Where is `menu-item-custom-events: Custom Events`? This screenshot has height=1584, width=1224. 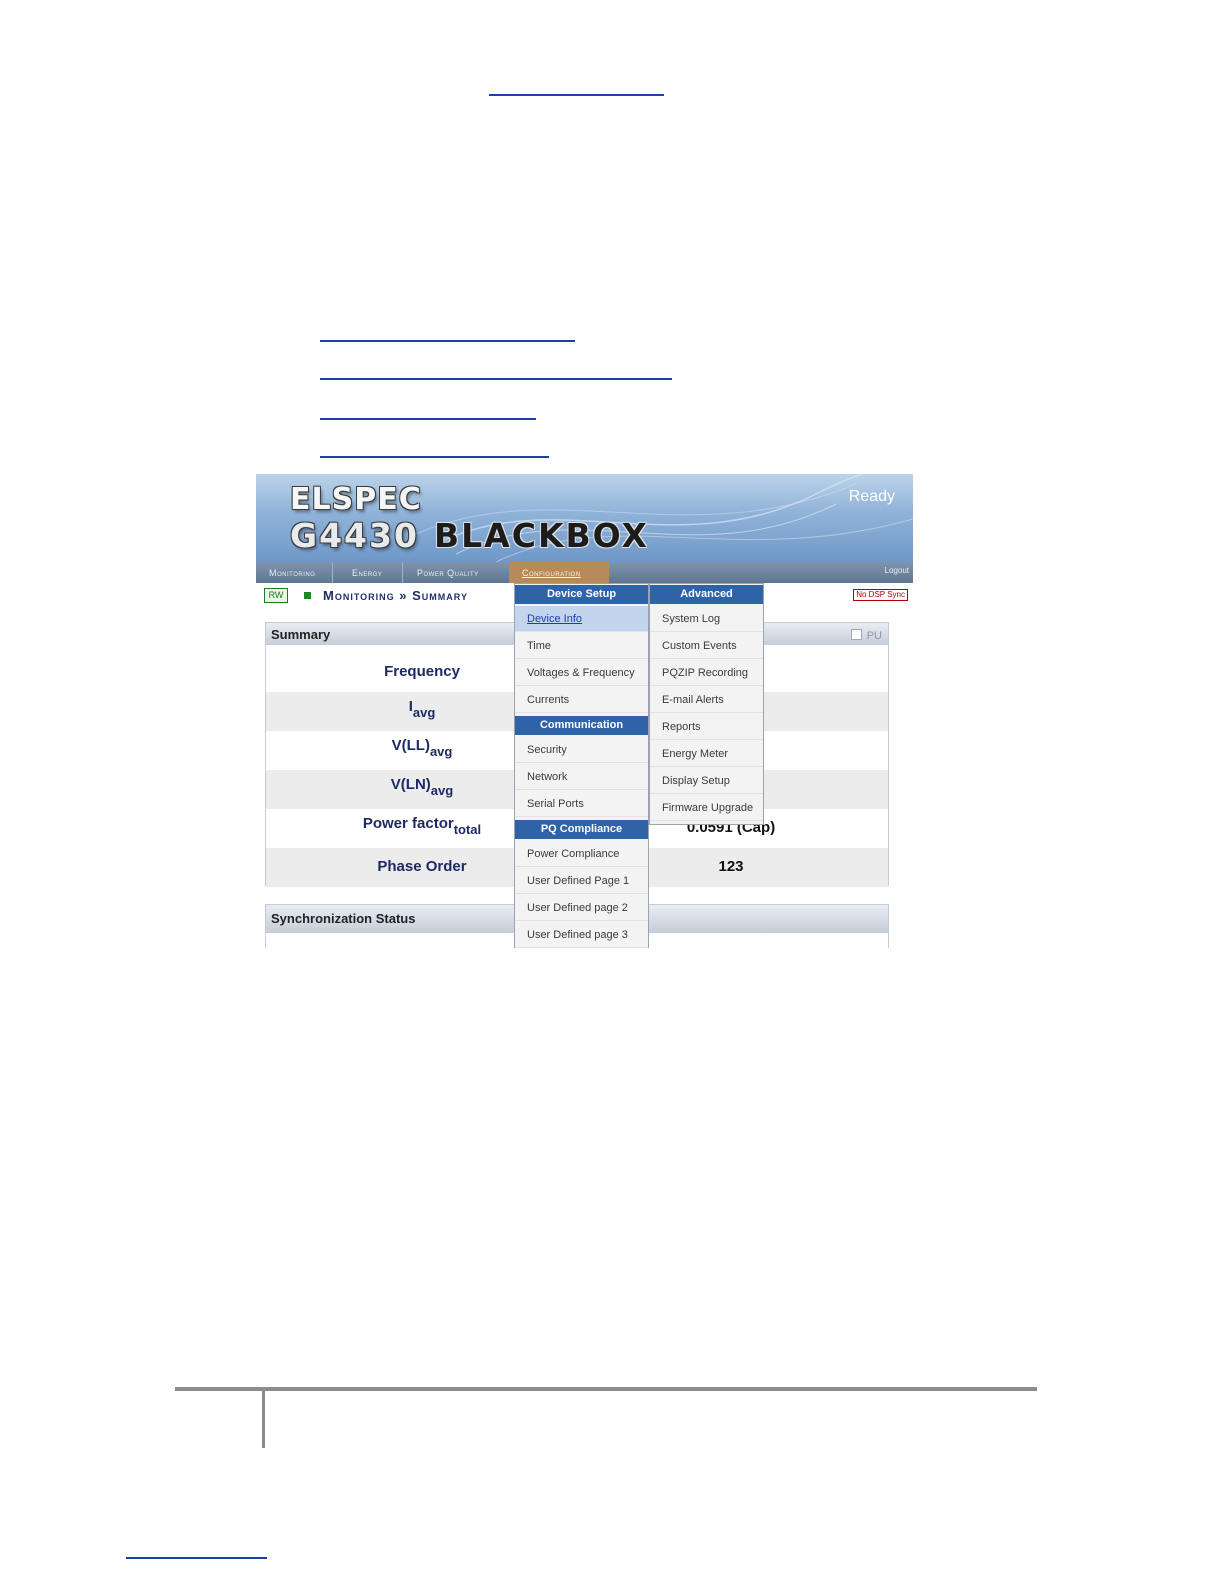 menu-item-custom-events: Custom Events is located at coordinates (706, 646).